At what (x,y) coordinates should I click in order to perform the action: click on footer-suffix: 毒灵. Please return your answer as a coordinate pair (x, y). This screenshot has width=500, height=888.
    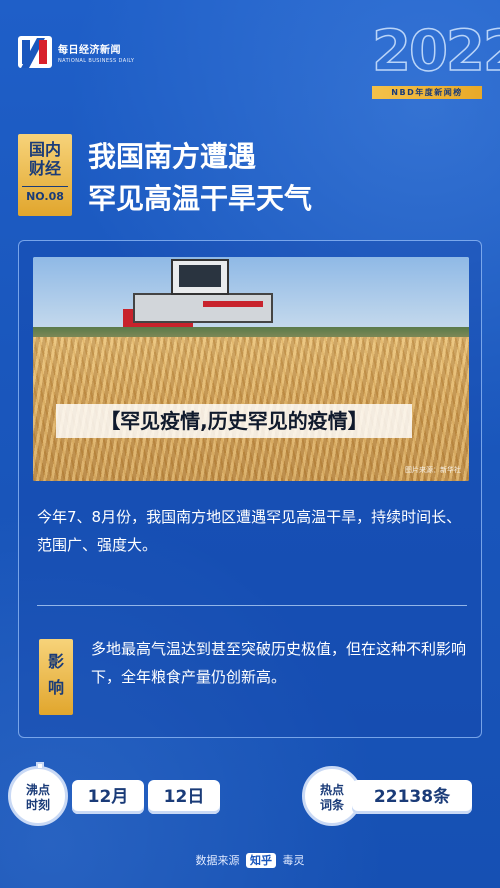
    Looking at the image, I should click on (293, 860).